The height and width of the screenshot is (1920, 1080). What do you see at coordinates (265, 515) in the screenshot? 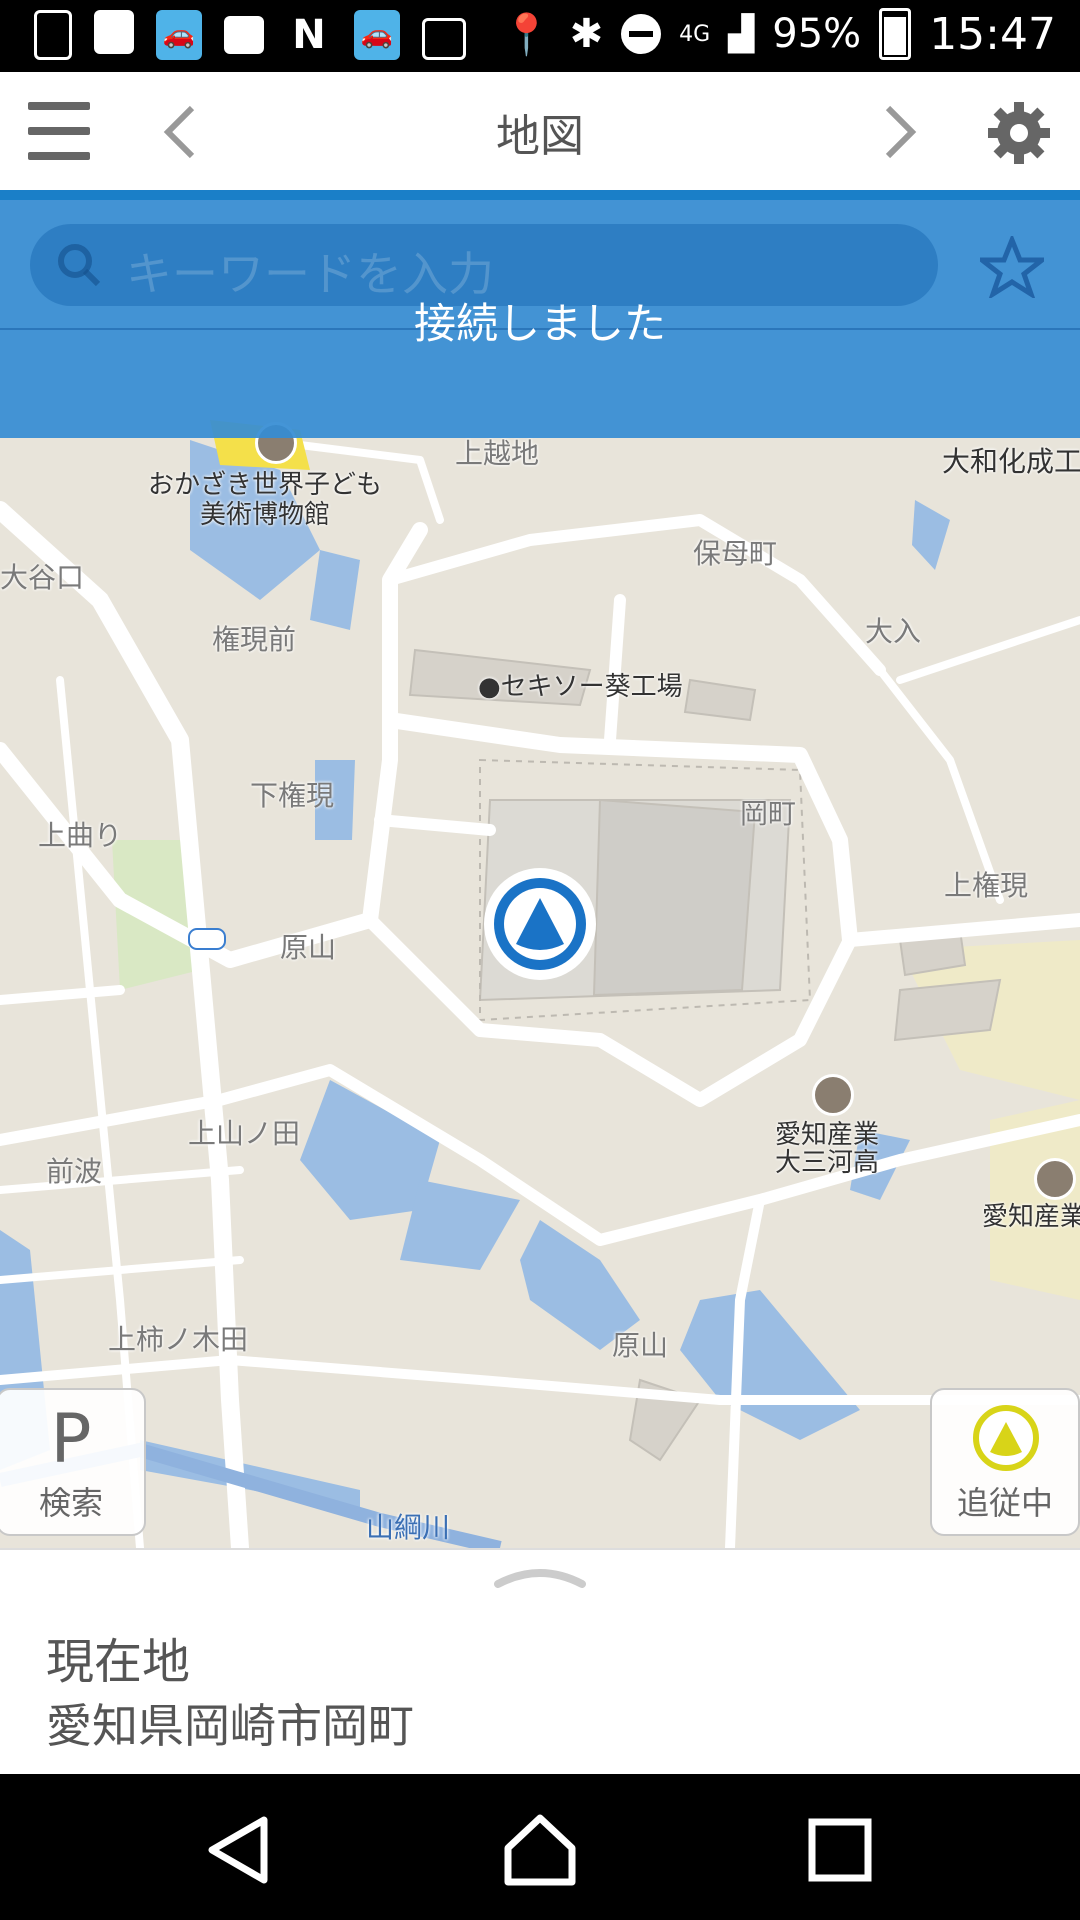
I see `museum-label: 美術博物館` at bounding box center [265, 515].